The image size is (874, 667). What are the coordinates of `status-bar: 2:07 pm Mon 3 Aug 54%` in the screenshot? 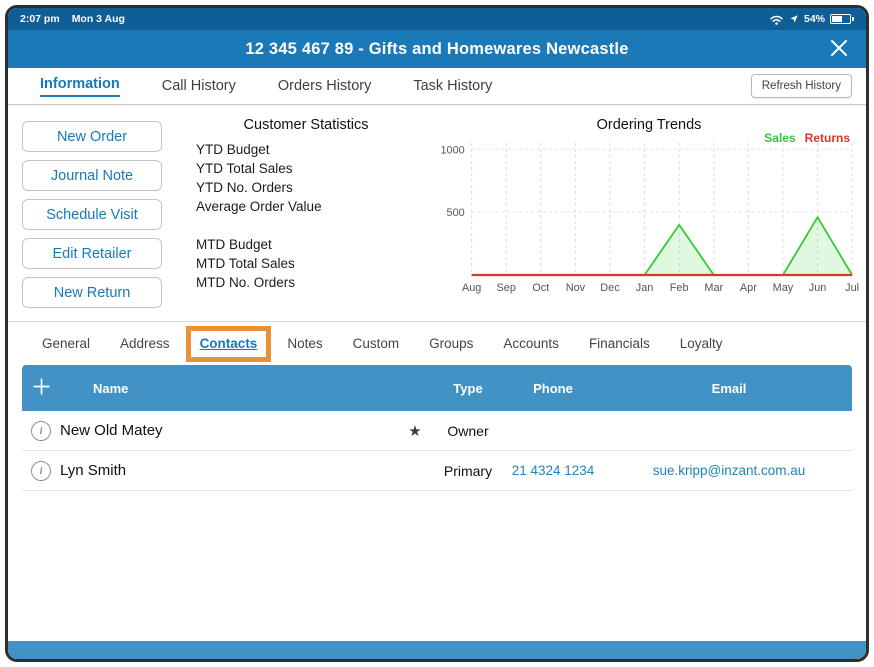 It's located at (437, 19).